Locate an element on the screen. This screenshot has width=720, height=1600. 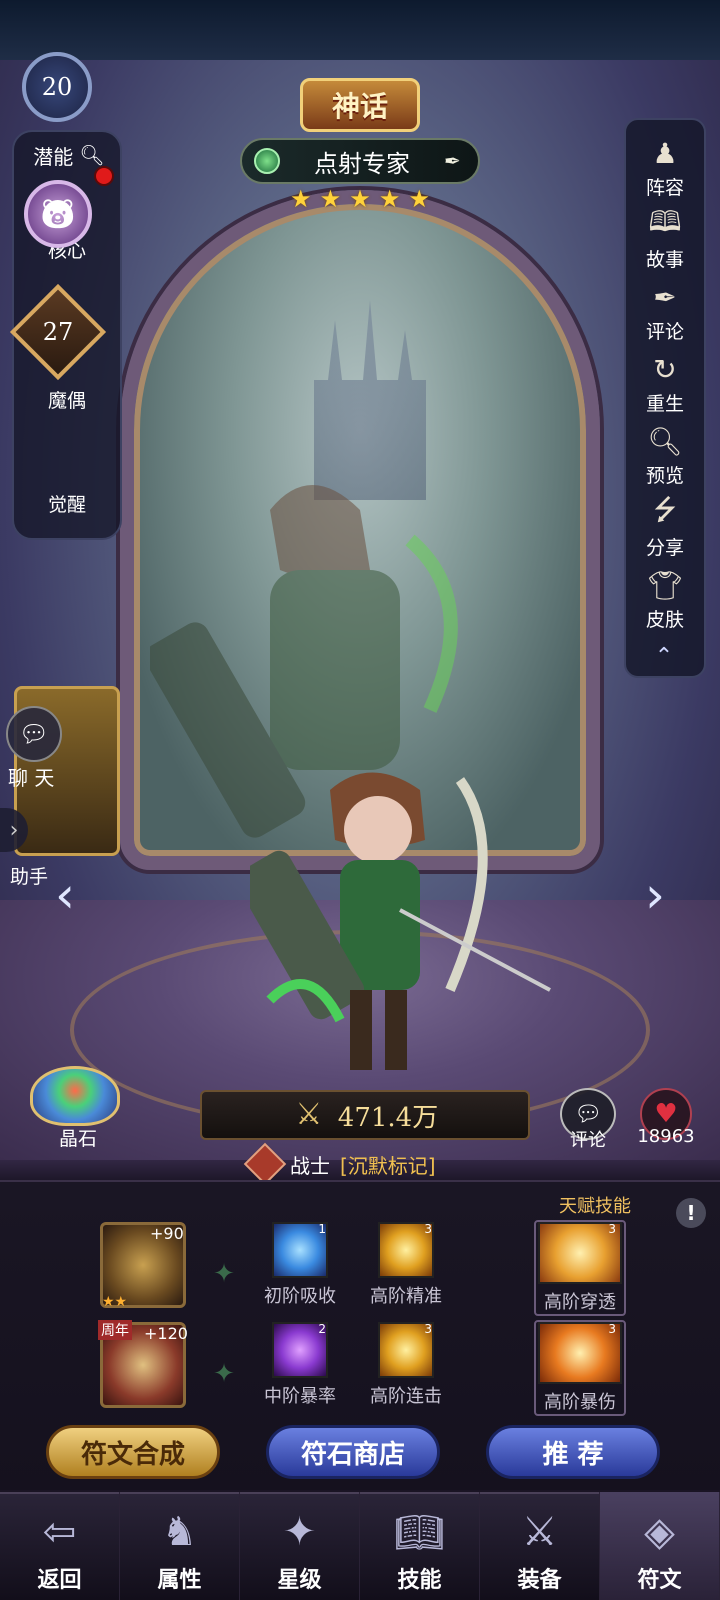
chat-button: 💬︎ is located at coordinates (34, 734).